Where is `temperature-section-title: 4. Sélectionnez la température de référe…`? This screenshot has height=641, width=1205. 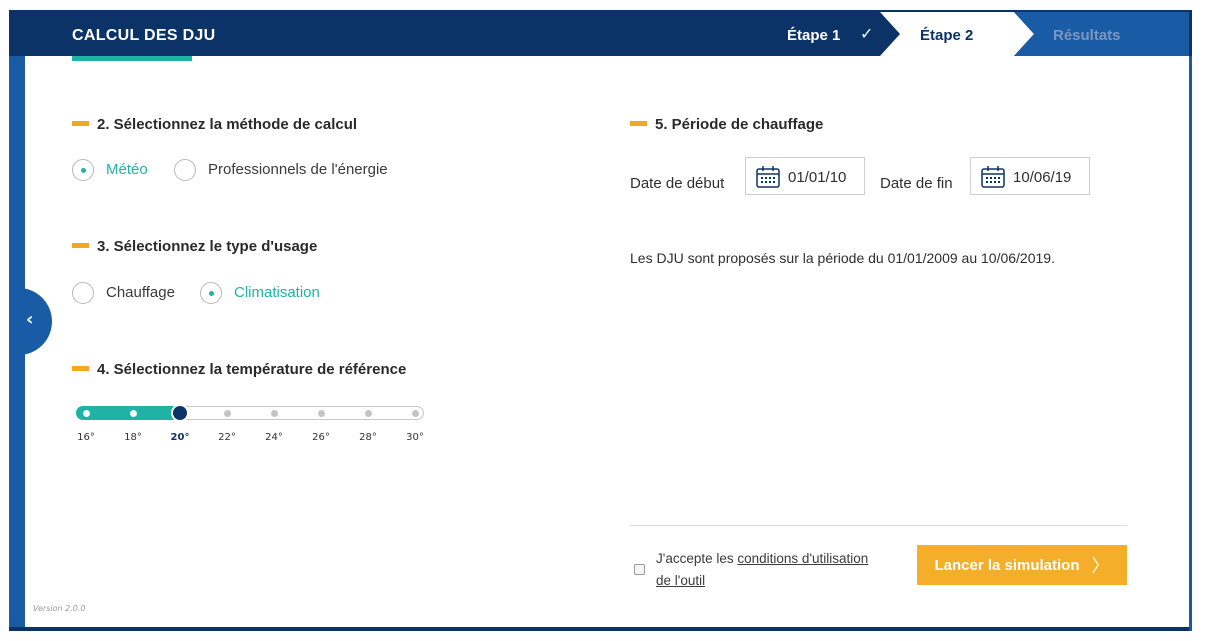 temperature-section-title: 4. Sélectionnez la température de référe… is located at coordinates (239, 369).